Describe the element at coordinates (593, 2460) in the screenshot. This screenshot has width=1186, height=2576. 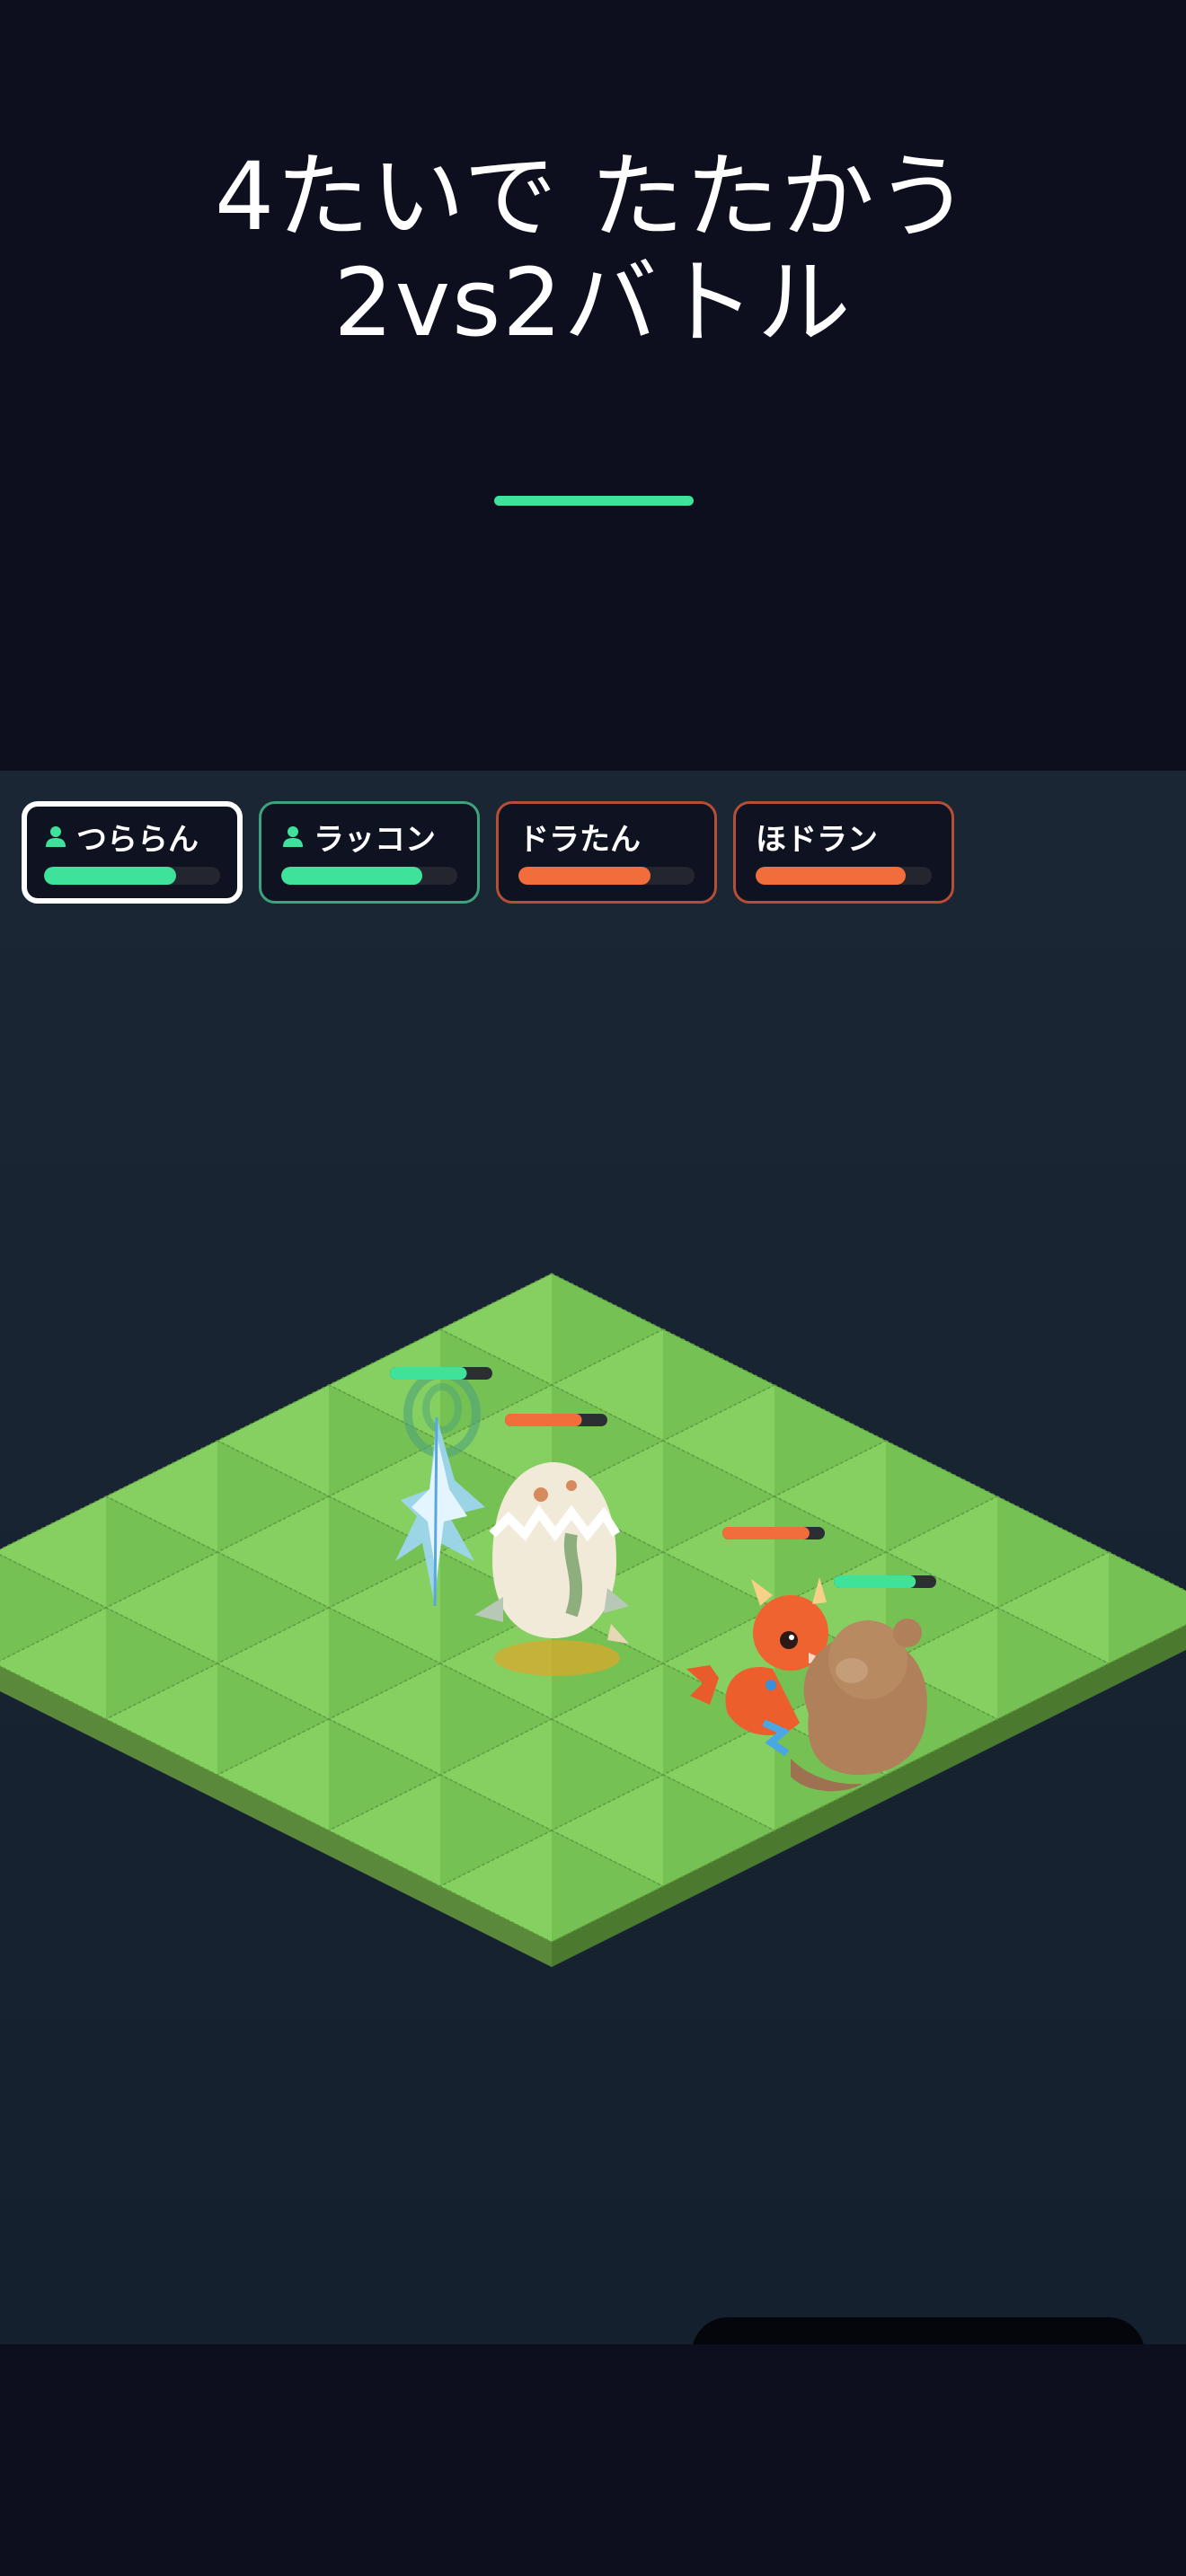
I see `bottom-bar` at that location.